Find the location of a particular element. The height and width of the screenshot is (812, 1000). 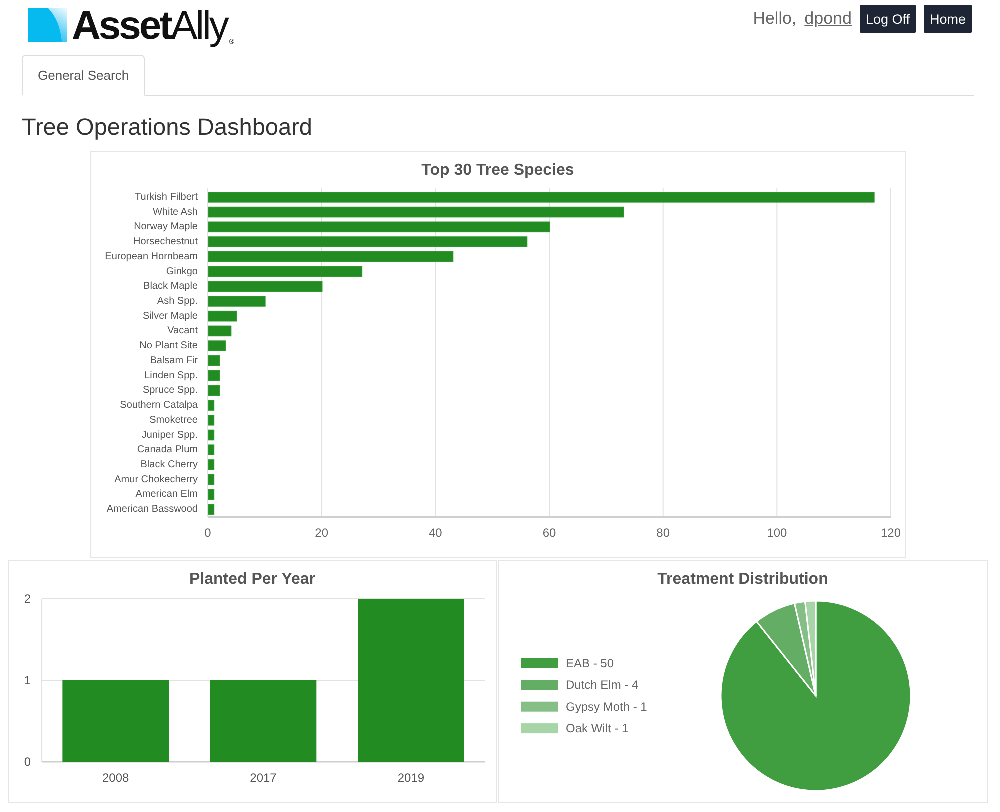

legend-label: Gypsy Moth - 1 is located at coordinates (607, 707).